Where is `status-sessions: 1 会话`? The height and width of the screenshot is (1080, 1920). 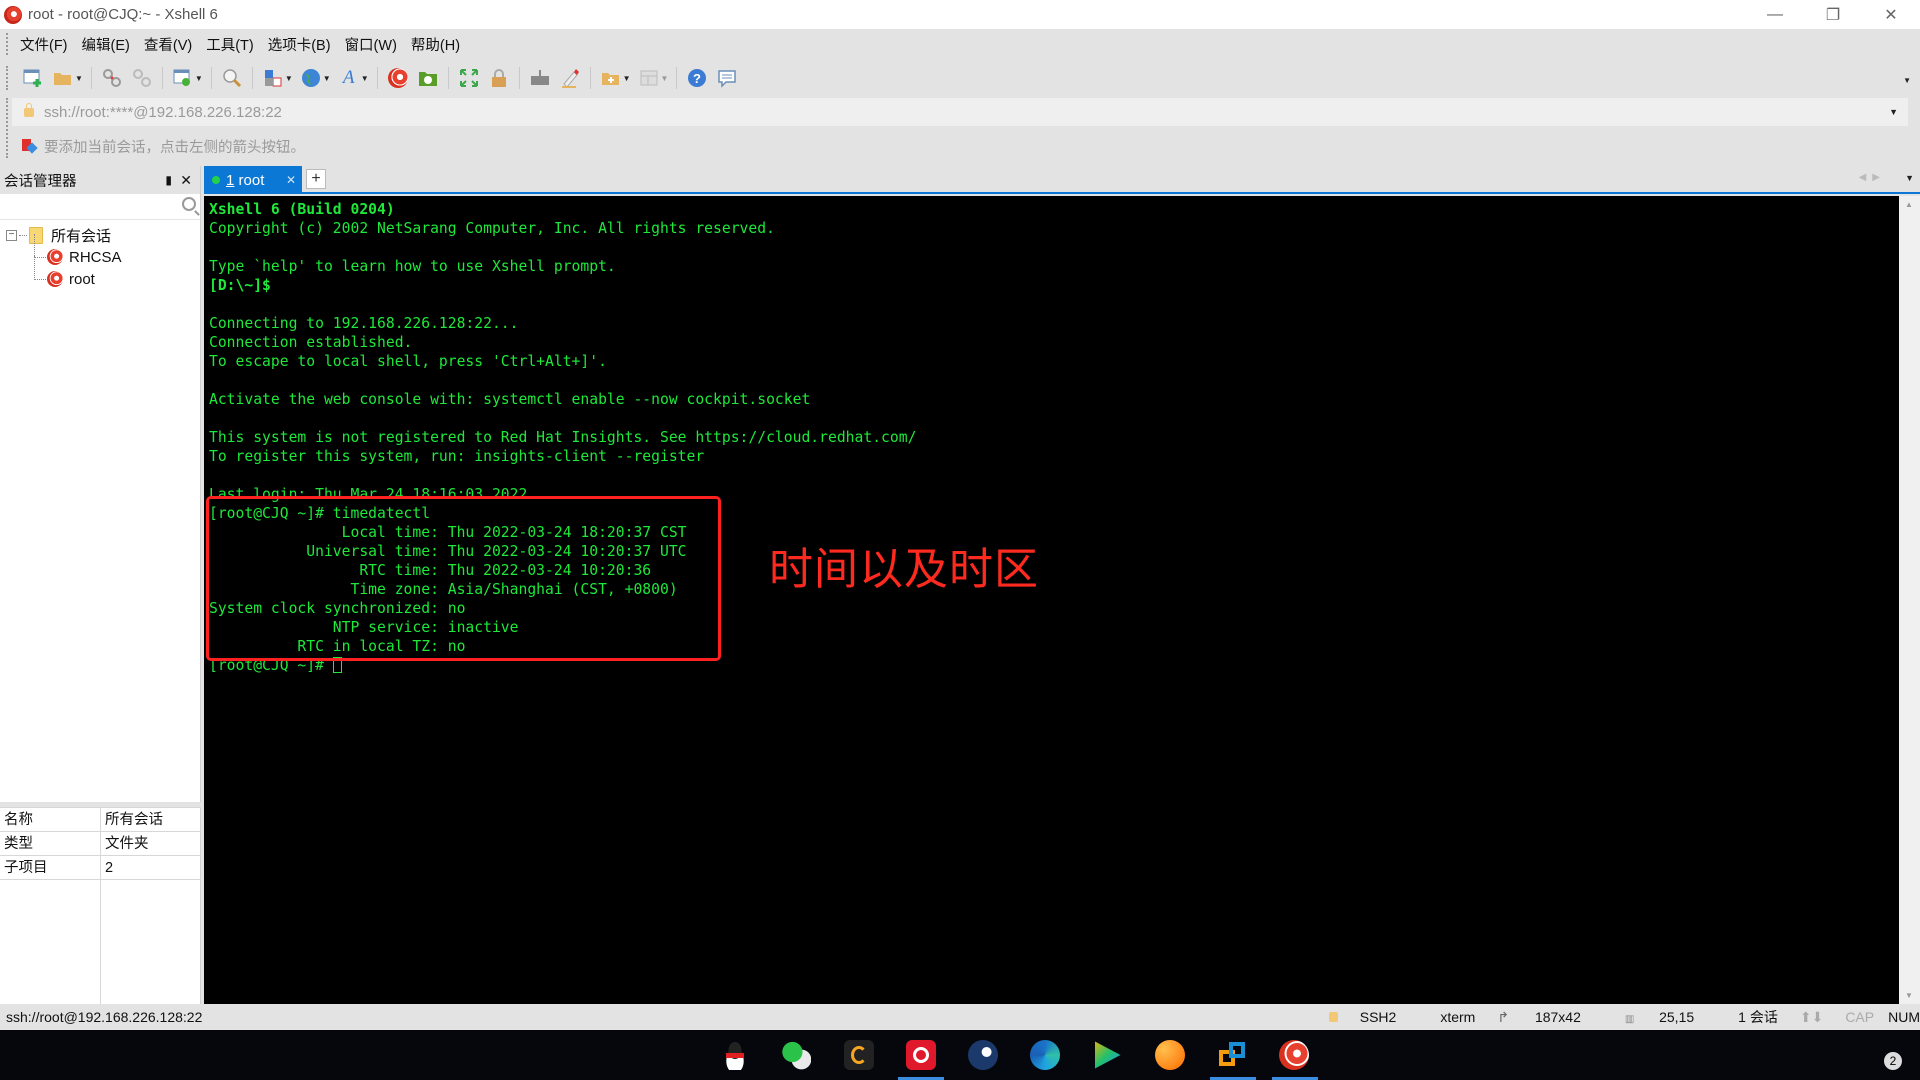
status-sessions: 1 会话 is located at coordinates (1758, 1017).